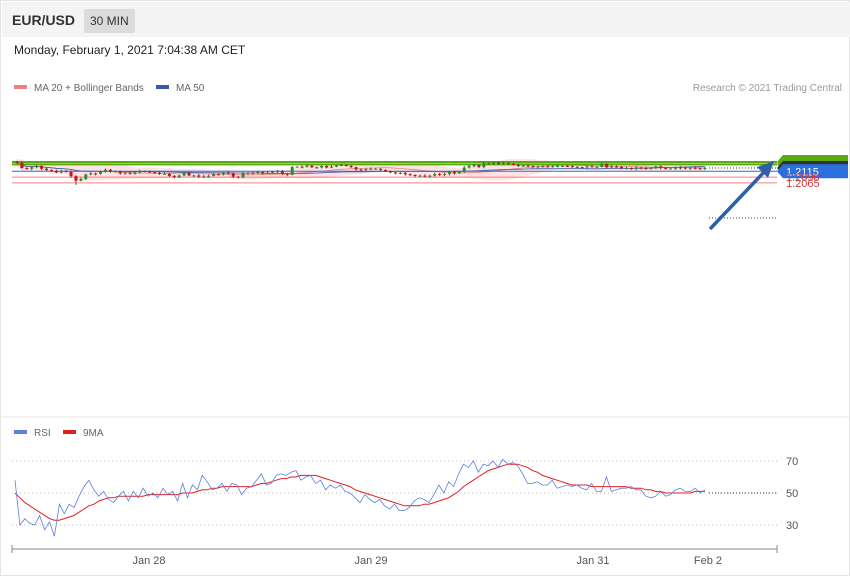  I want to click on research-credit: Research © 2021 Trading Central, so click(767, 88).